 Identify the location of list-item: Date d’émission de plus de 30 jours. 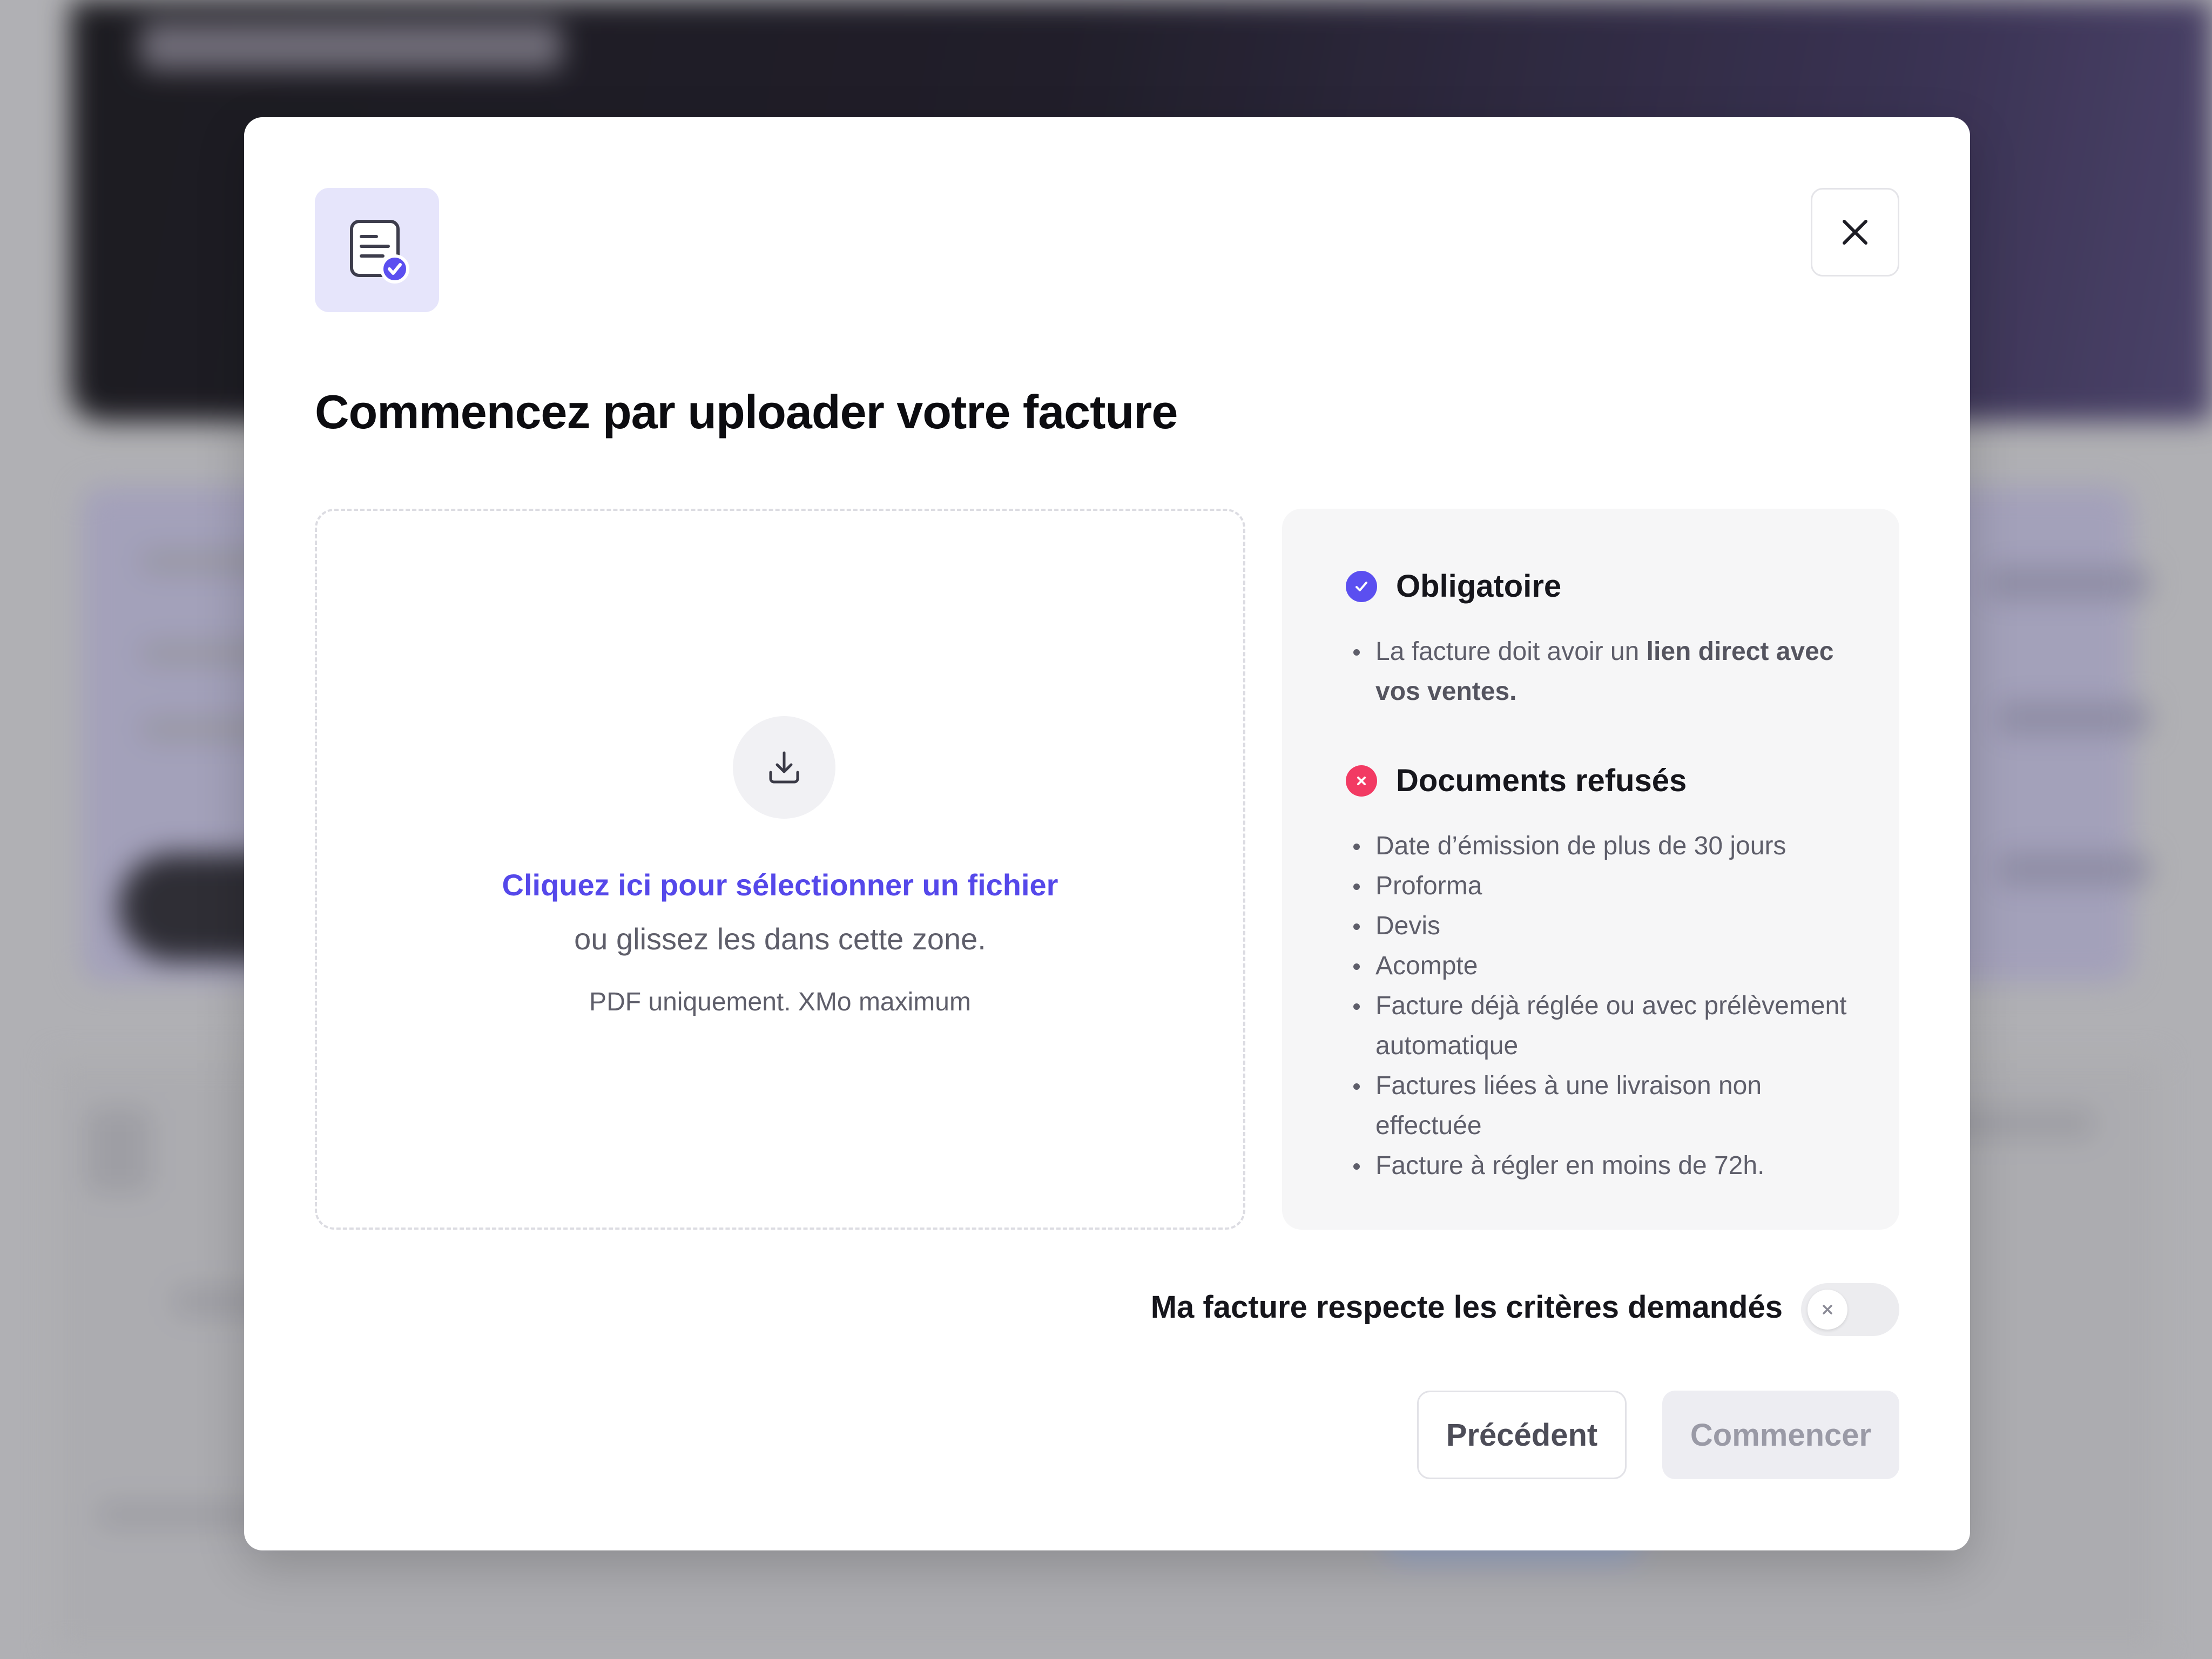
(1605, 846).